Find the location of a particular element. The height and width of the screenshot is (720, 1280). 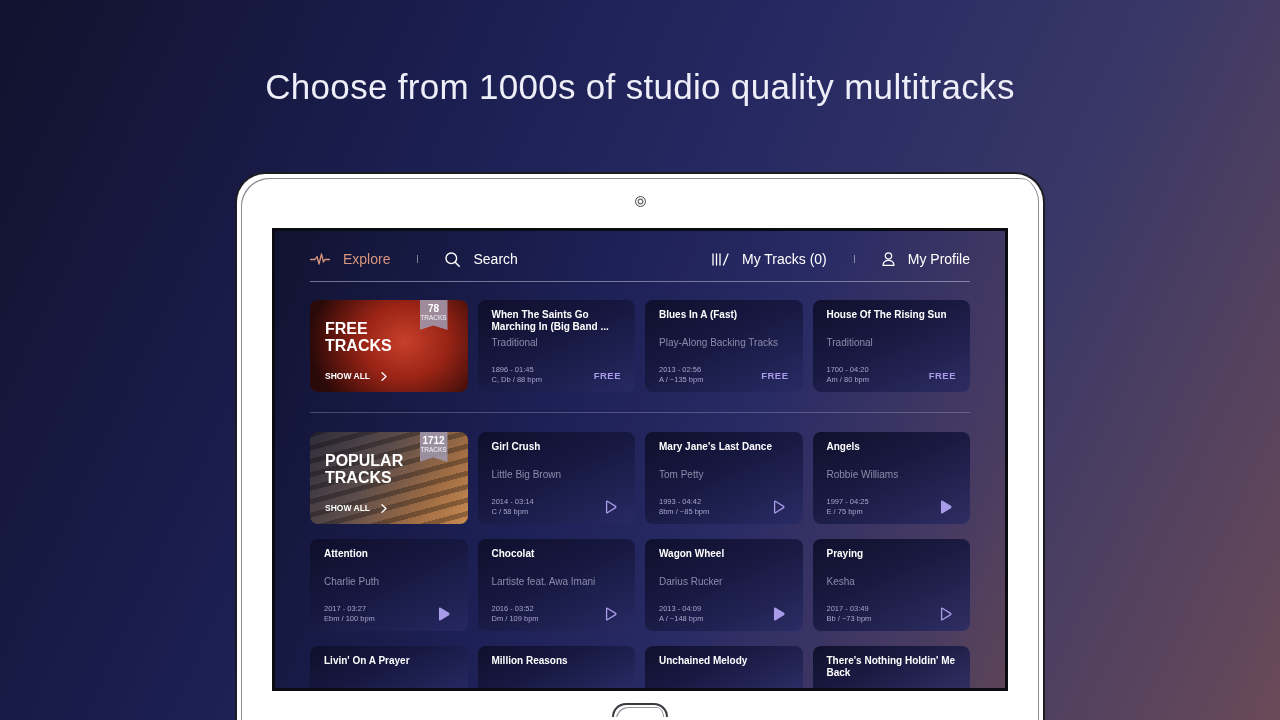

artist-name: Play-Along Backing Tracks is located at coordinates (719, 343).